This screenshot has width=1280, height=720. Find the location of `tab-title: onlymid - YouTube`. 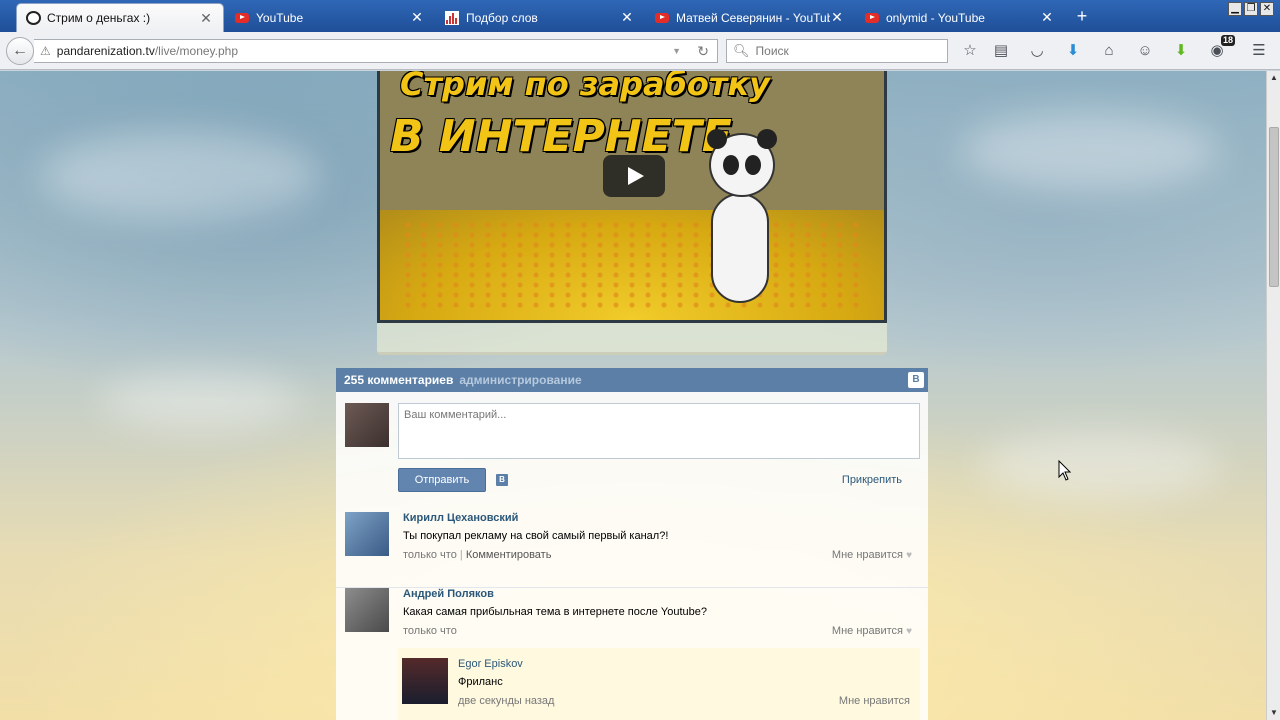

tab-title: onlymid - YouTube is located at coordinates (935, 17).